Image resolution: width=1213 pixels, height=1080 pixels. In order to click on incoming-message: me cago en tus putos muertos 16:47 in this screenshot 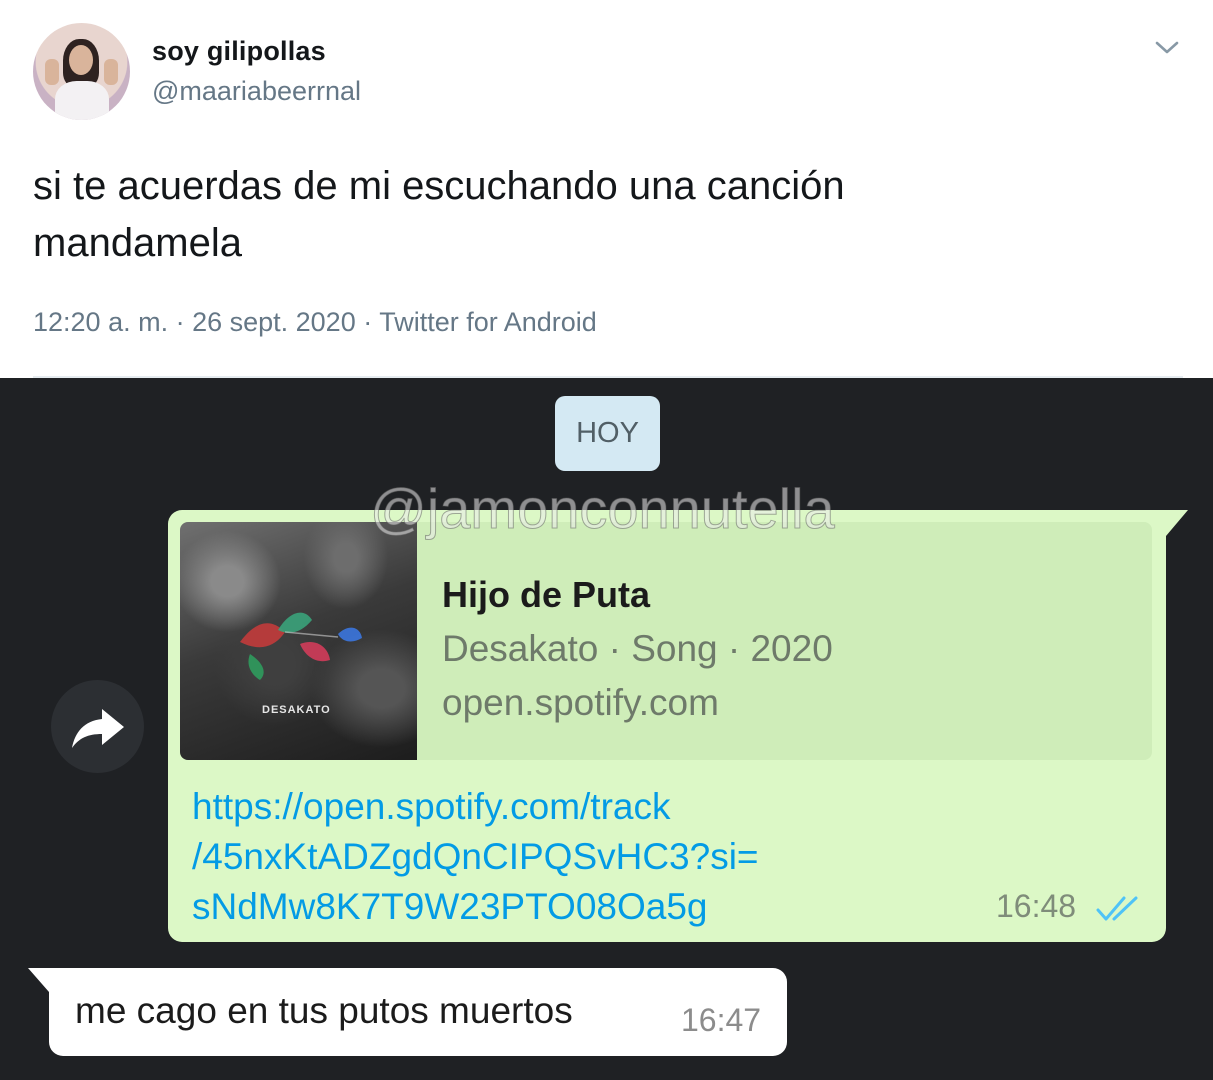, I will do `click(407, 1012)`.